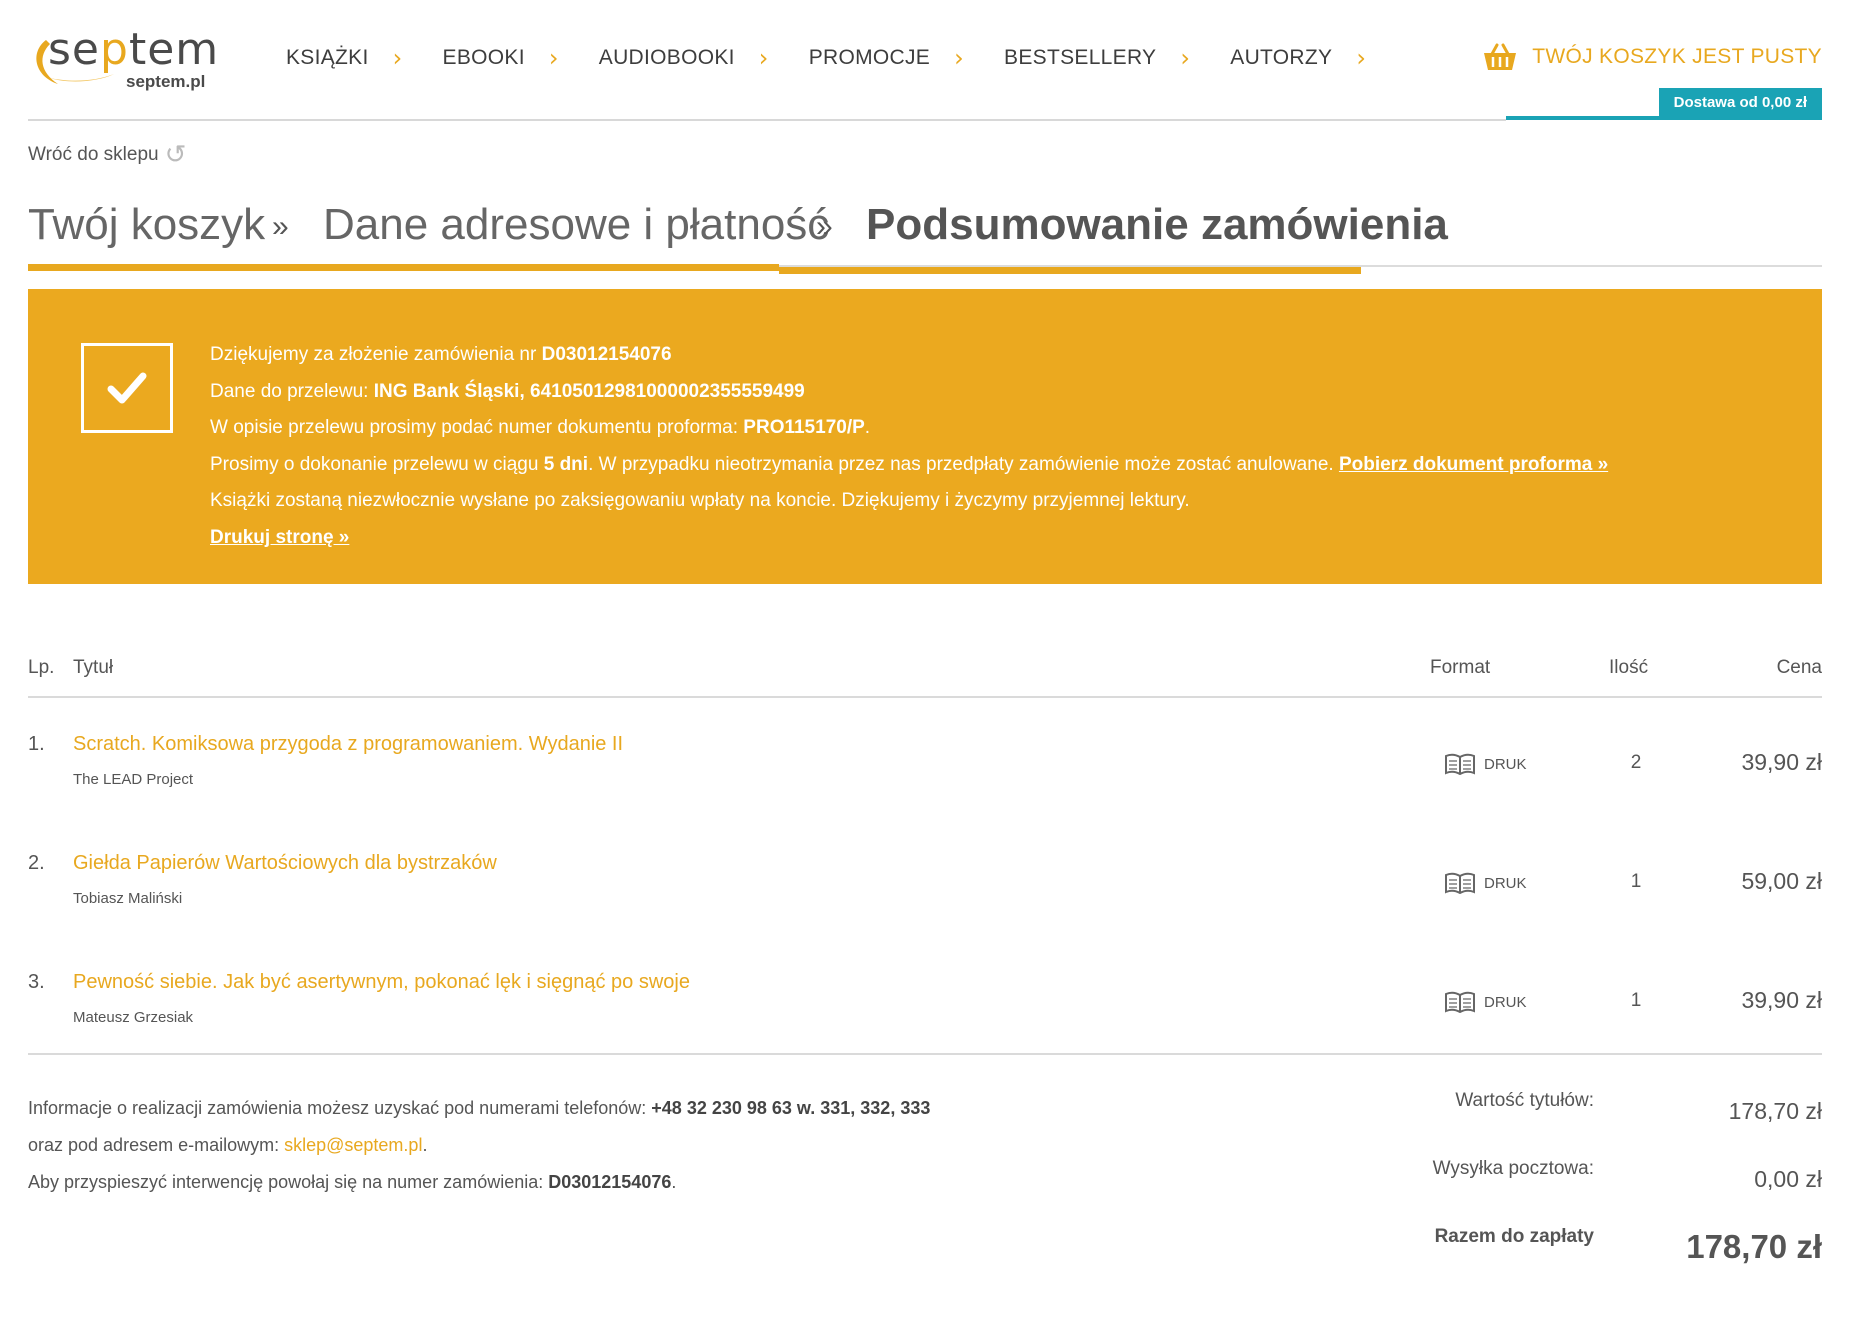 The image size is (1860, 1326). What do you see at coordinates (791, 1108) in the screenshot?
I see `phone-numbers: +48 32 230 98 63 w. 331, 332, 333` at bounding box center [791, 1108].